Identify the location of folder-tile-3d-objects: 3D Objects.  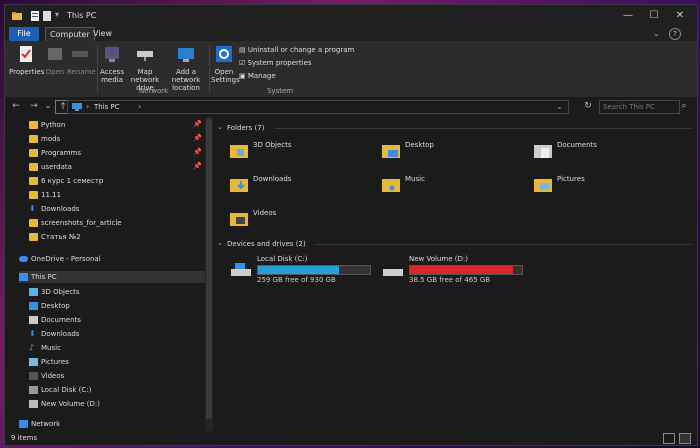
(297, 150).